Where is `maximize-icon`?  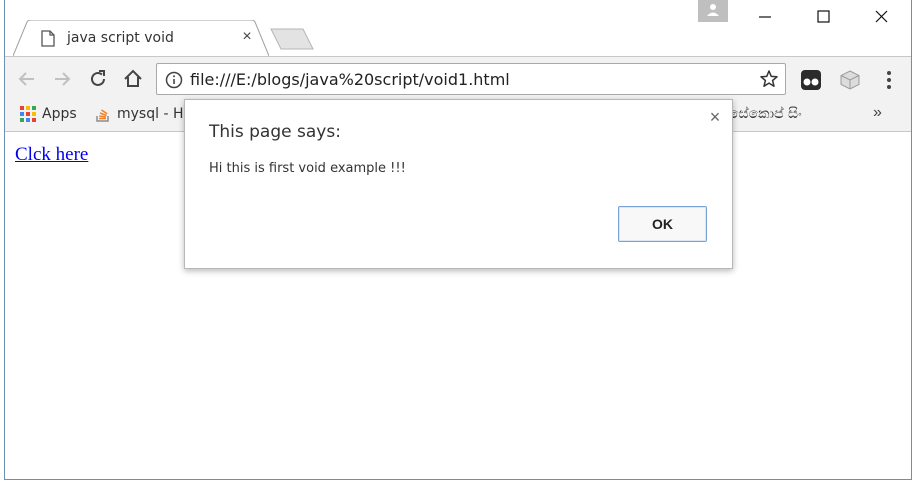
maximize-icon is located at coordinates (823, 16).